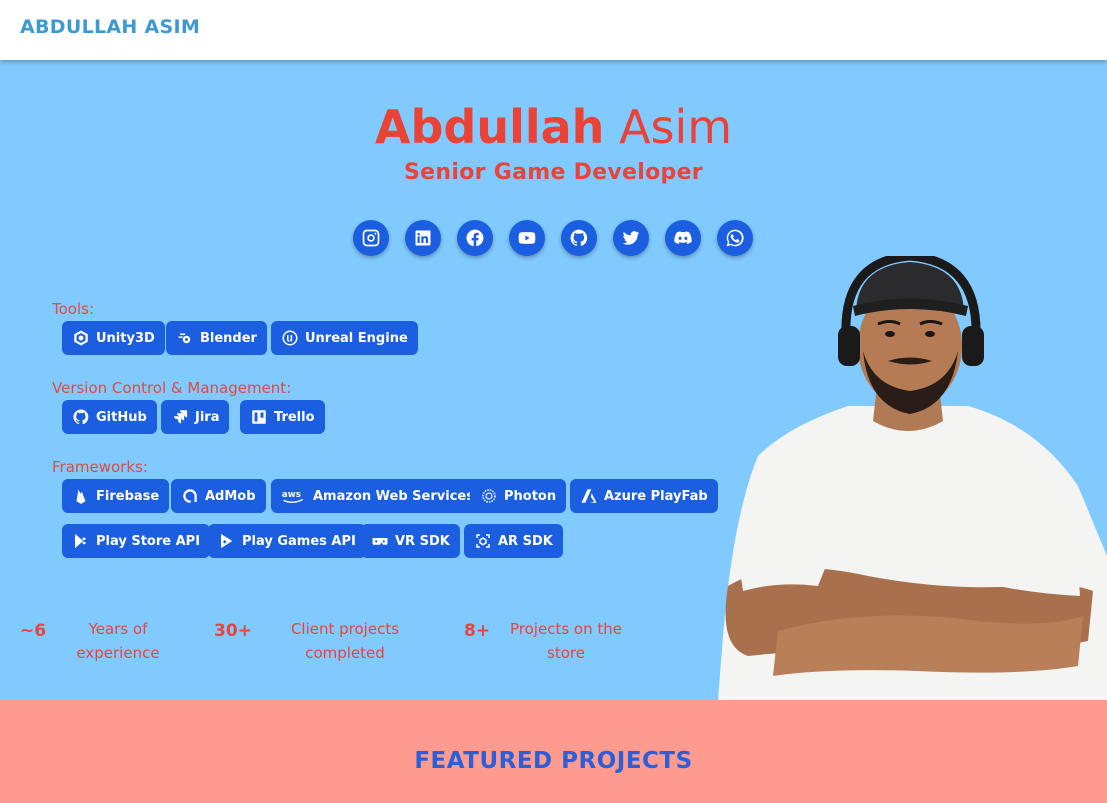 This screenshot has width=1107, height=803. I want to click on jira-icon, so click(180, 417).